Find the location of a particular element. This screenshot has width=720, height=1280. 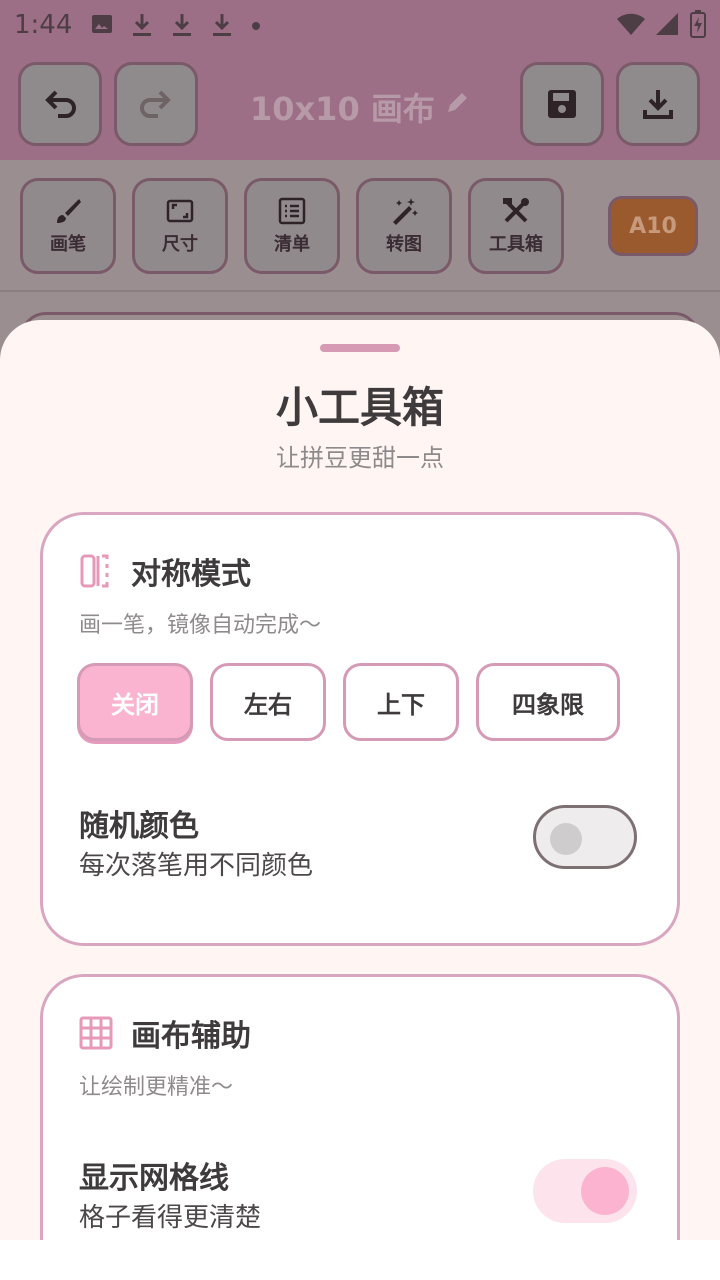

app-bar: 10x10 画布 is located at coordinates (360, 105).